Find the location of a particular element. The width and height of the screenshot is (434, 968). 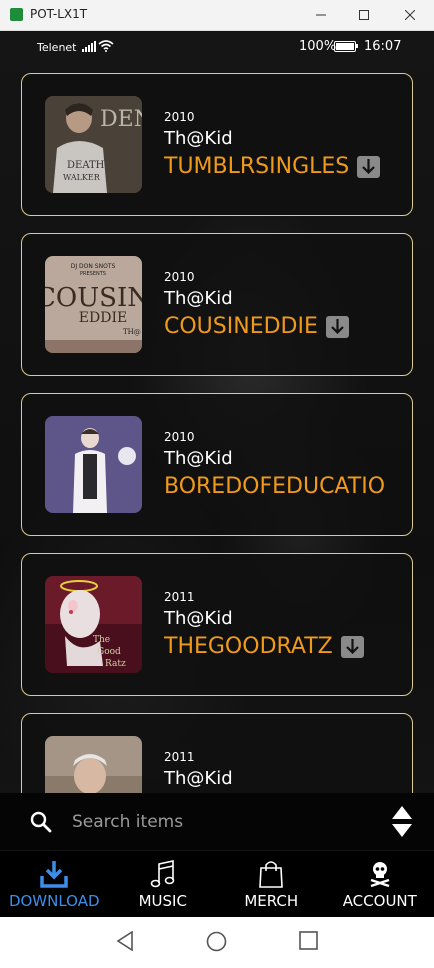

album-cover: The Good Ratz is located at coordinates (93, 624).